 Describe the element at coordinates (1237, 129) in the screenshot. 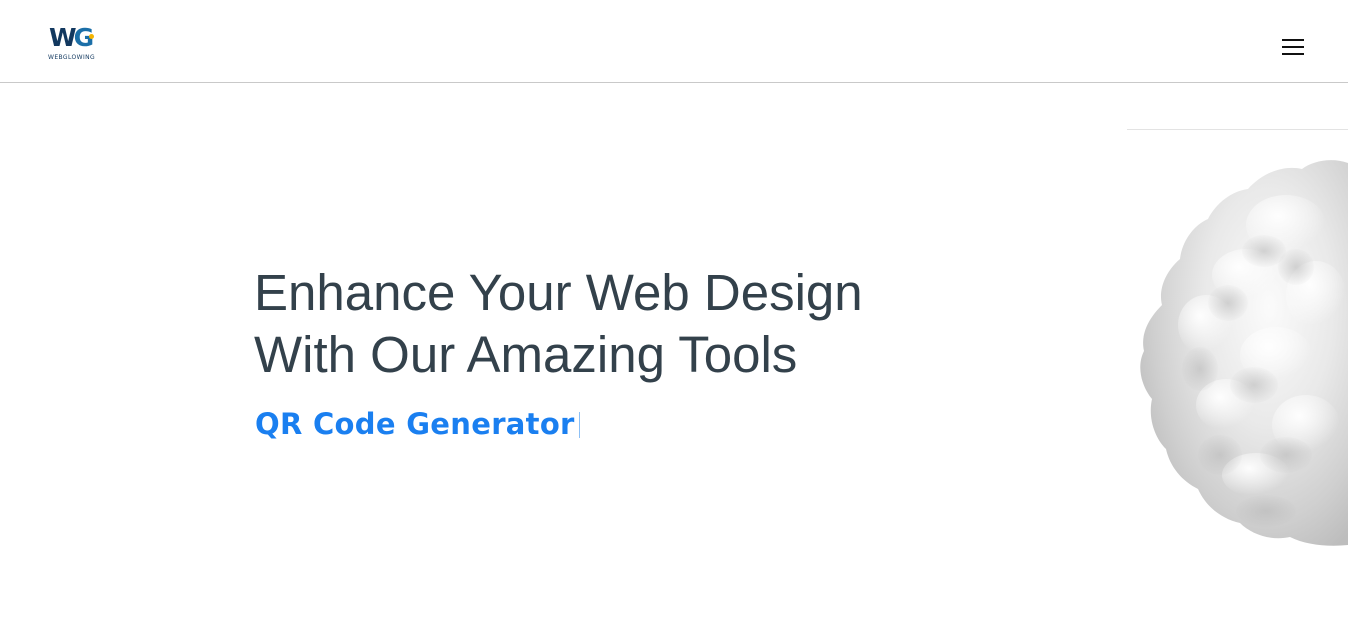

I see `decorative-divider` at that location.